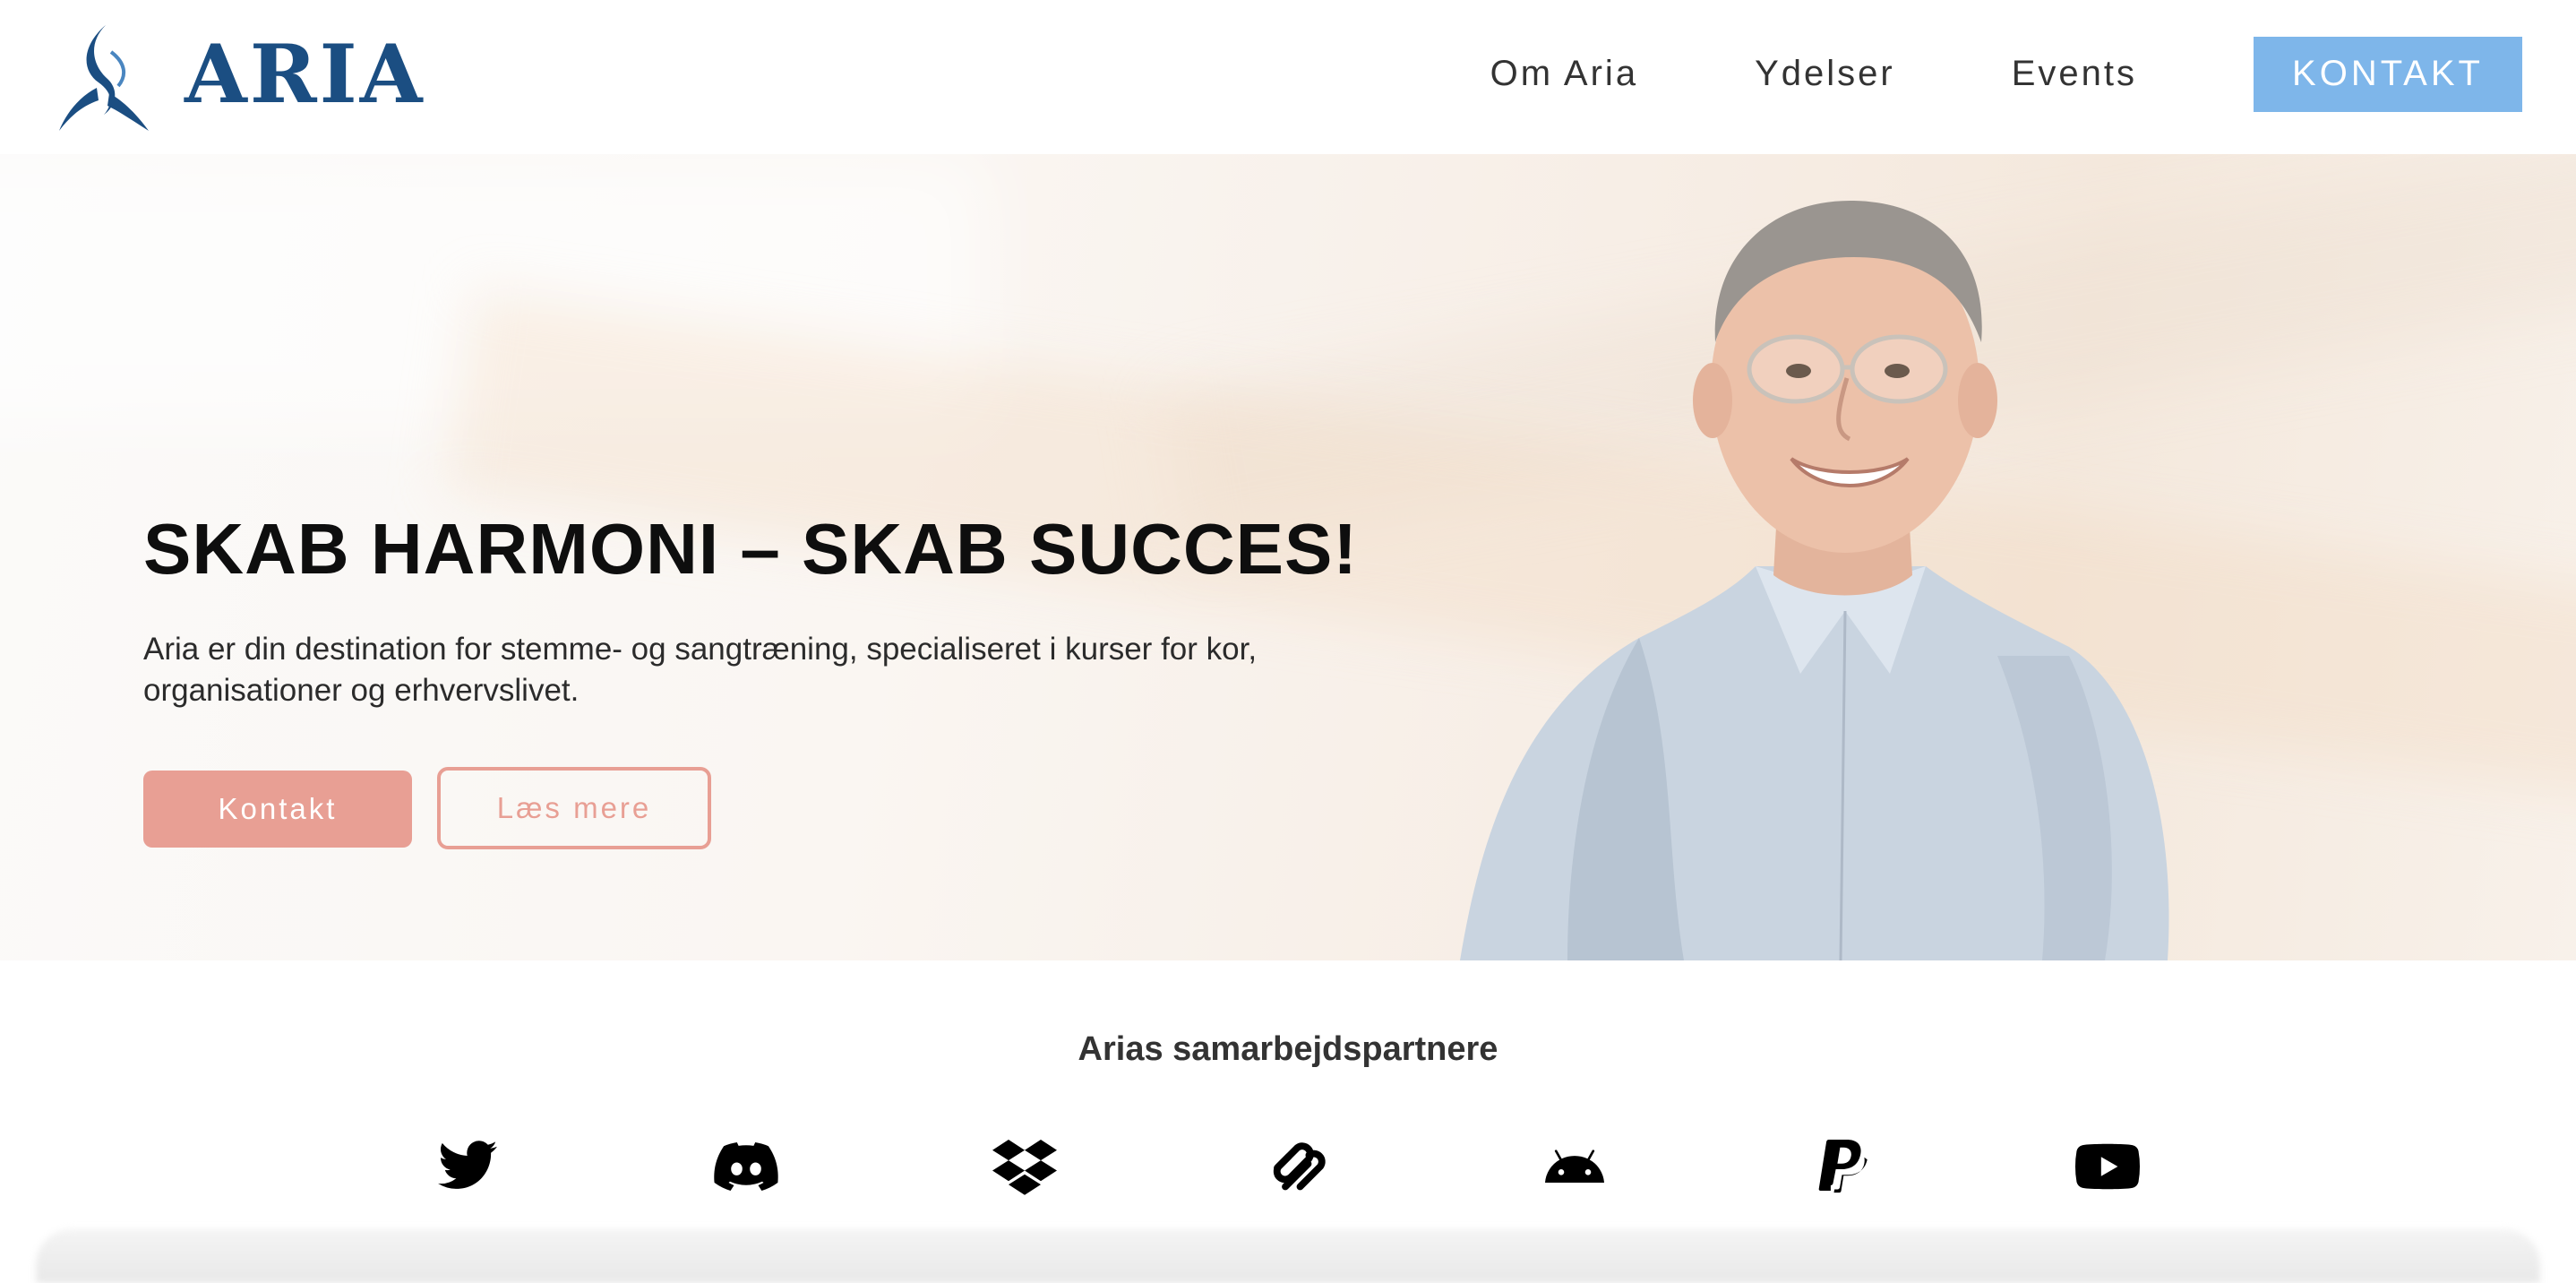  What do you see at coordinates (1825, 74) in the screenshot?
I see `nav-ydelser: Ydelser` at bounding box center [1825, 74].